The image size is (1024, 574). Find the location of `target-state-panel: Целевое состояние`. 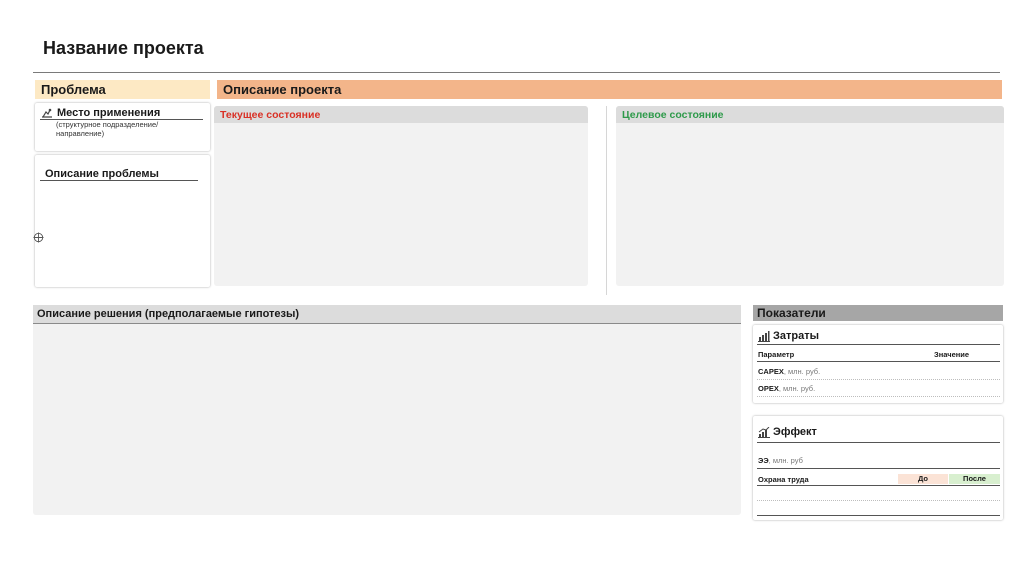

target-state-panel: Целевое состояние is located at coordinates (810, 196).